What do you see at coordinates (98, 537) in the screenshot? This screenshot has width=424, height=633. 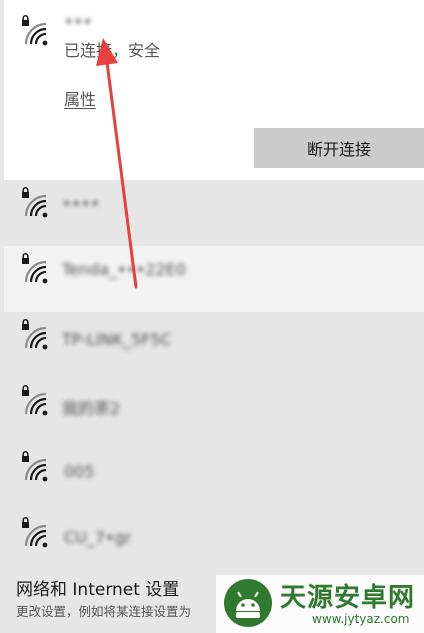 I see `network-ssid: CU_7•gr` at bounding box center [98, 537].